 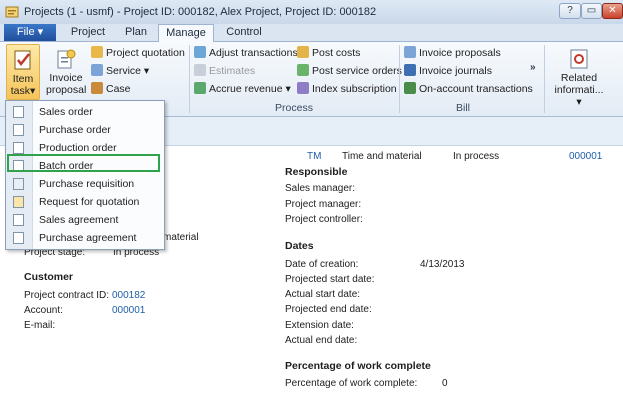 I want to click on menu-item-label: Sales agreement, so click(x=79, y=220).